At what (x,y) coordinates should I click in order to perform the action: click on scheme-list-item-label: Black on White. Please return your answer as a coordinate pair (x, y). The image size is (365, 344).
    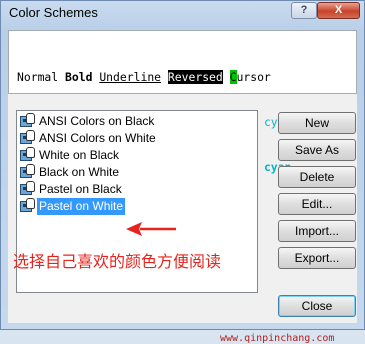
    Looking at the image, I should click on (79, 172).